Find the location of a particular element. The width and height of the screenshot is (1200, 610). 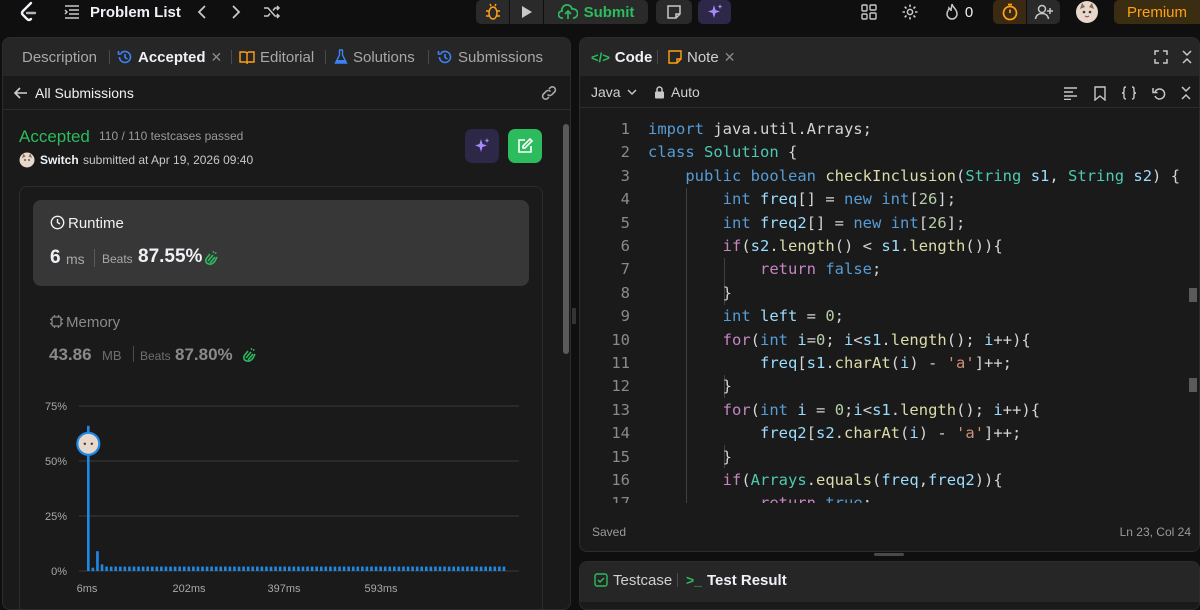

tab-test-result: >_ Test Result is located at coordinates (736, 580).